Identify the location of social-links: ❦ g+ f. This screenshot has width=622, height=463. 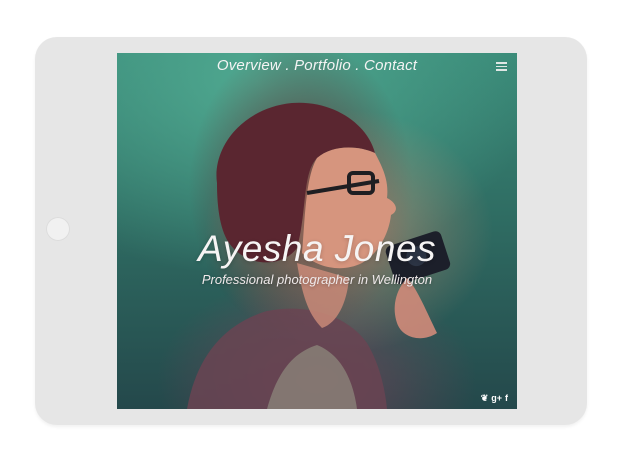
(494, 398).